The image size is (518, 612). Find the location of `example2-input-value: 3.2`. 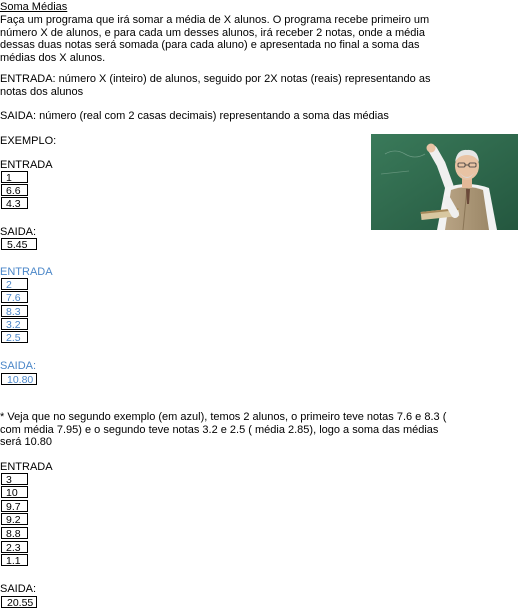

example2-input-value: 3.2 is located at coordinates (14, 324).